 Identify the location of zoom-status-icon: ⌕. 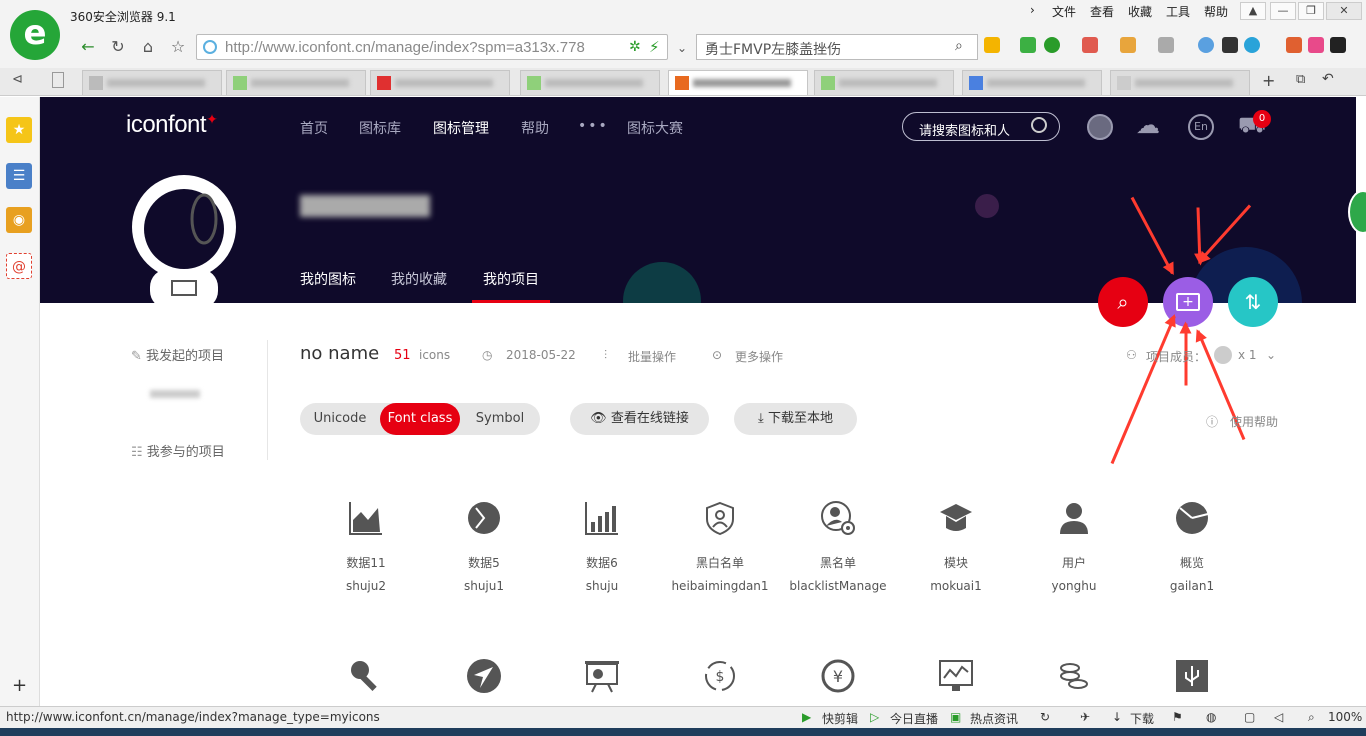
(1311, 717).